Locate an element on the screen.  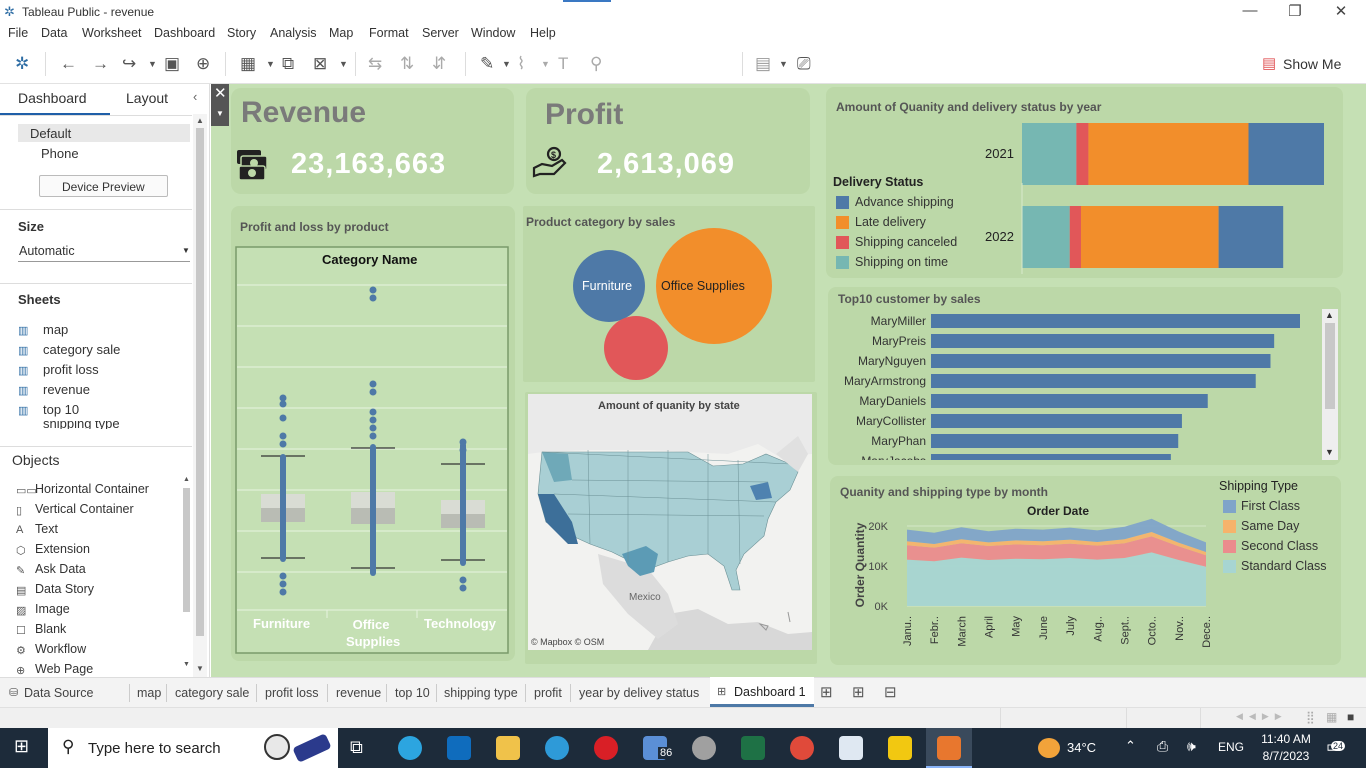
new-dashboard-tab-icon: ⊞ is located at coordinates (858, 692).